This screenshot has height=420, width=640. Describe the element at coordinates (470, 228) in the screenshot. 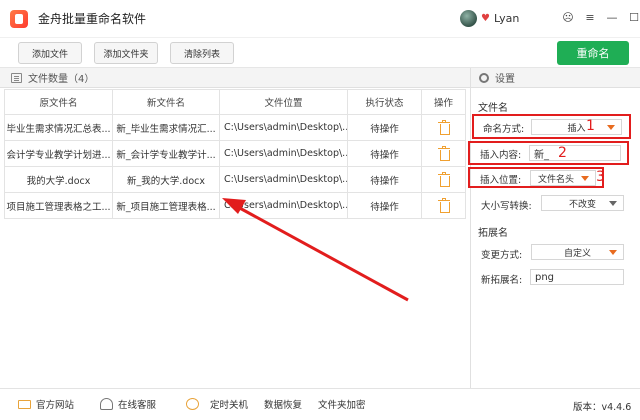

I see `panel-divider` at that location.